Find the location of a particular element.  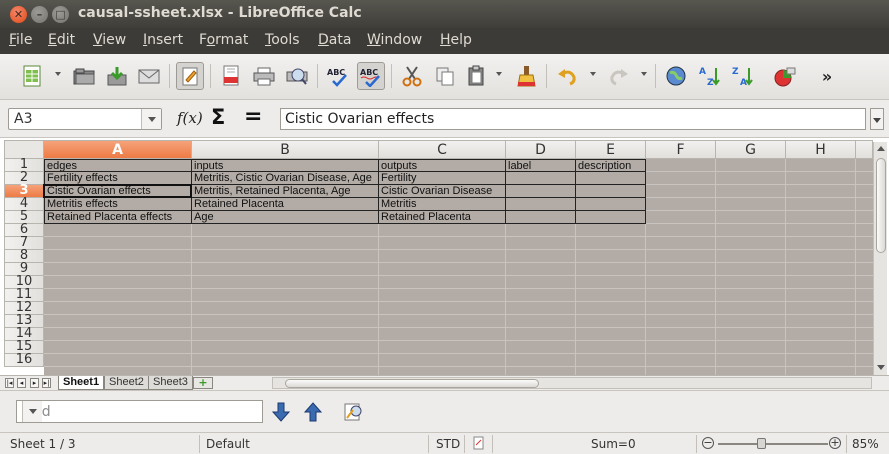

column-header-d: D is located at coordinates (541, 149).